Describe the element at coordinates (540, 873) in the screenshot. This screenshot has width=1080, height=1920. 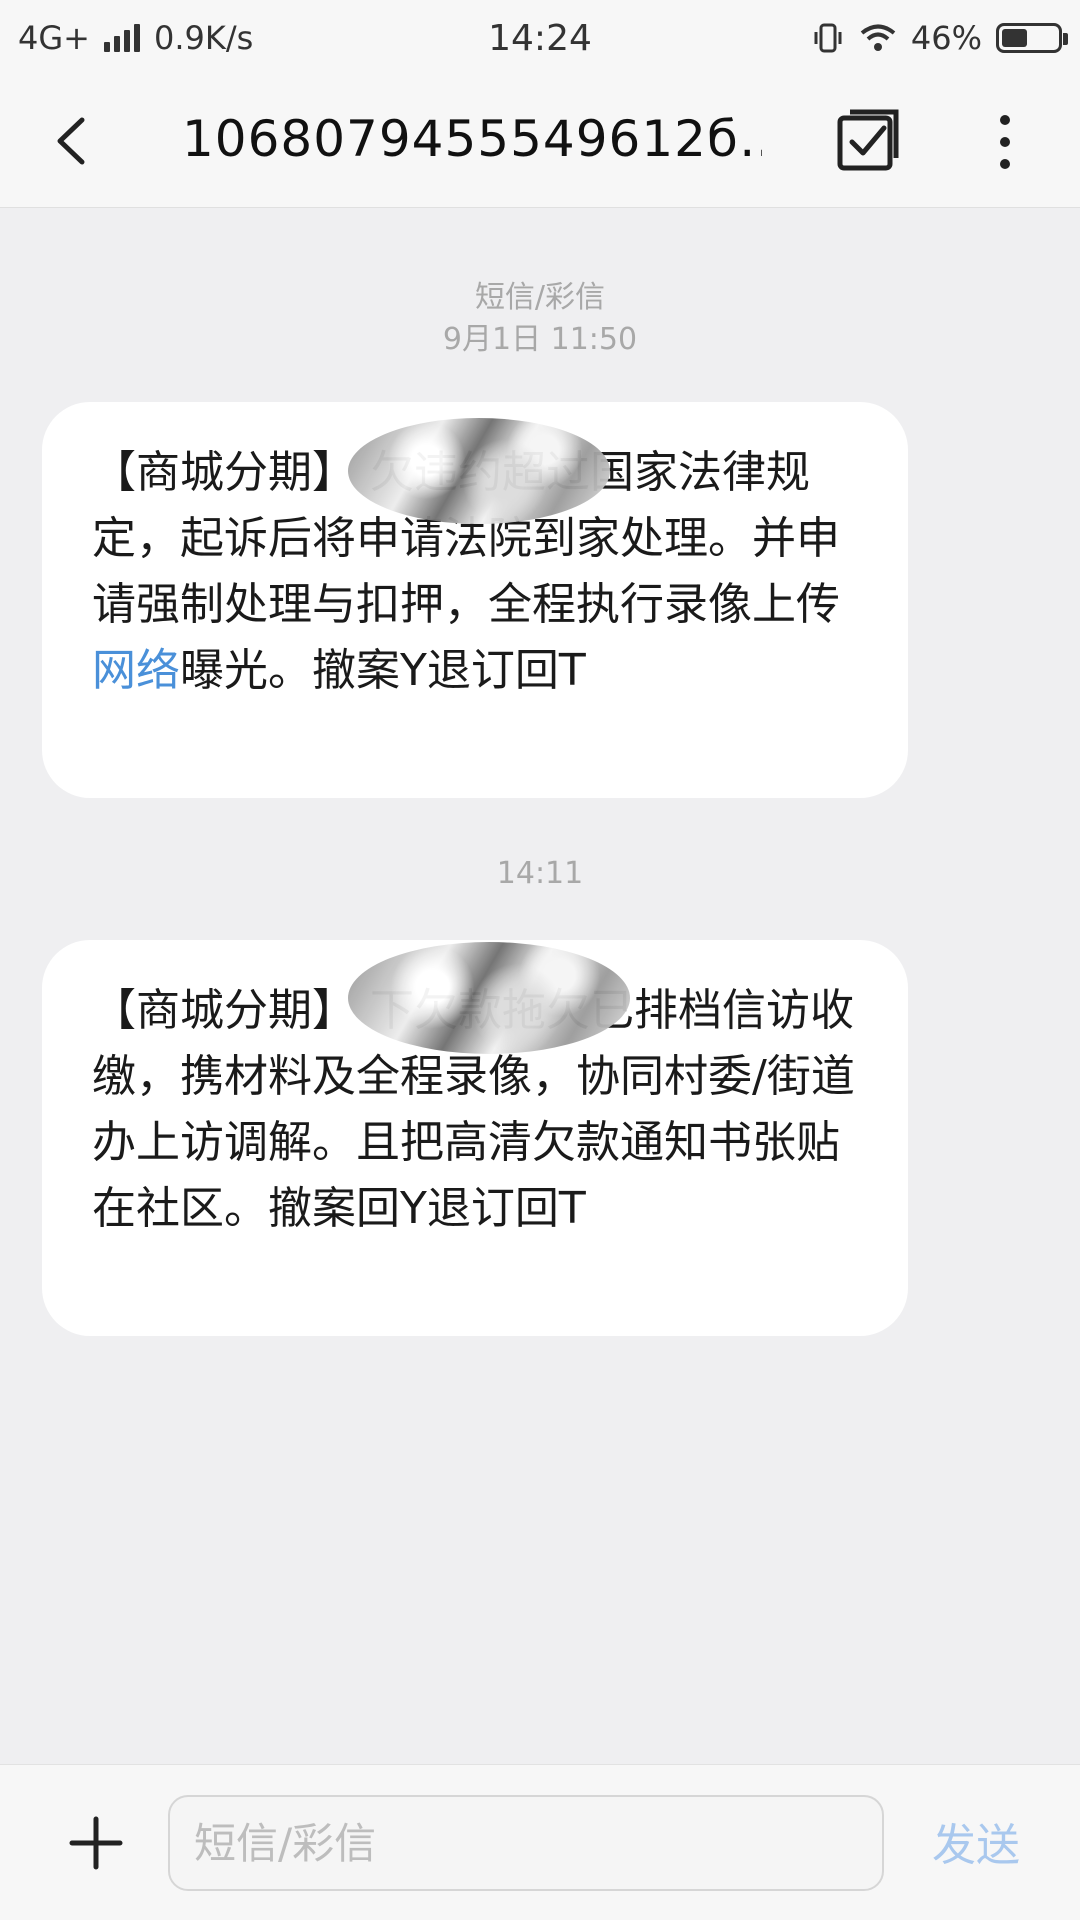
I see `message-timestamp: 14:11` at that location.